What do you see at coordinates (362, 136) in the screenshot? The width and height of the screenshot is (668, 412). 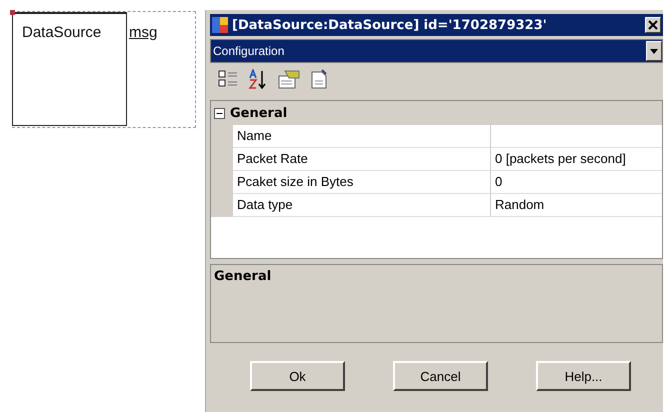 I see `property-name: Name` at bounding box center [362, 136].